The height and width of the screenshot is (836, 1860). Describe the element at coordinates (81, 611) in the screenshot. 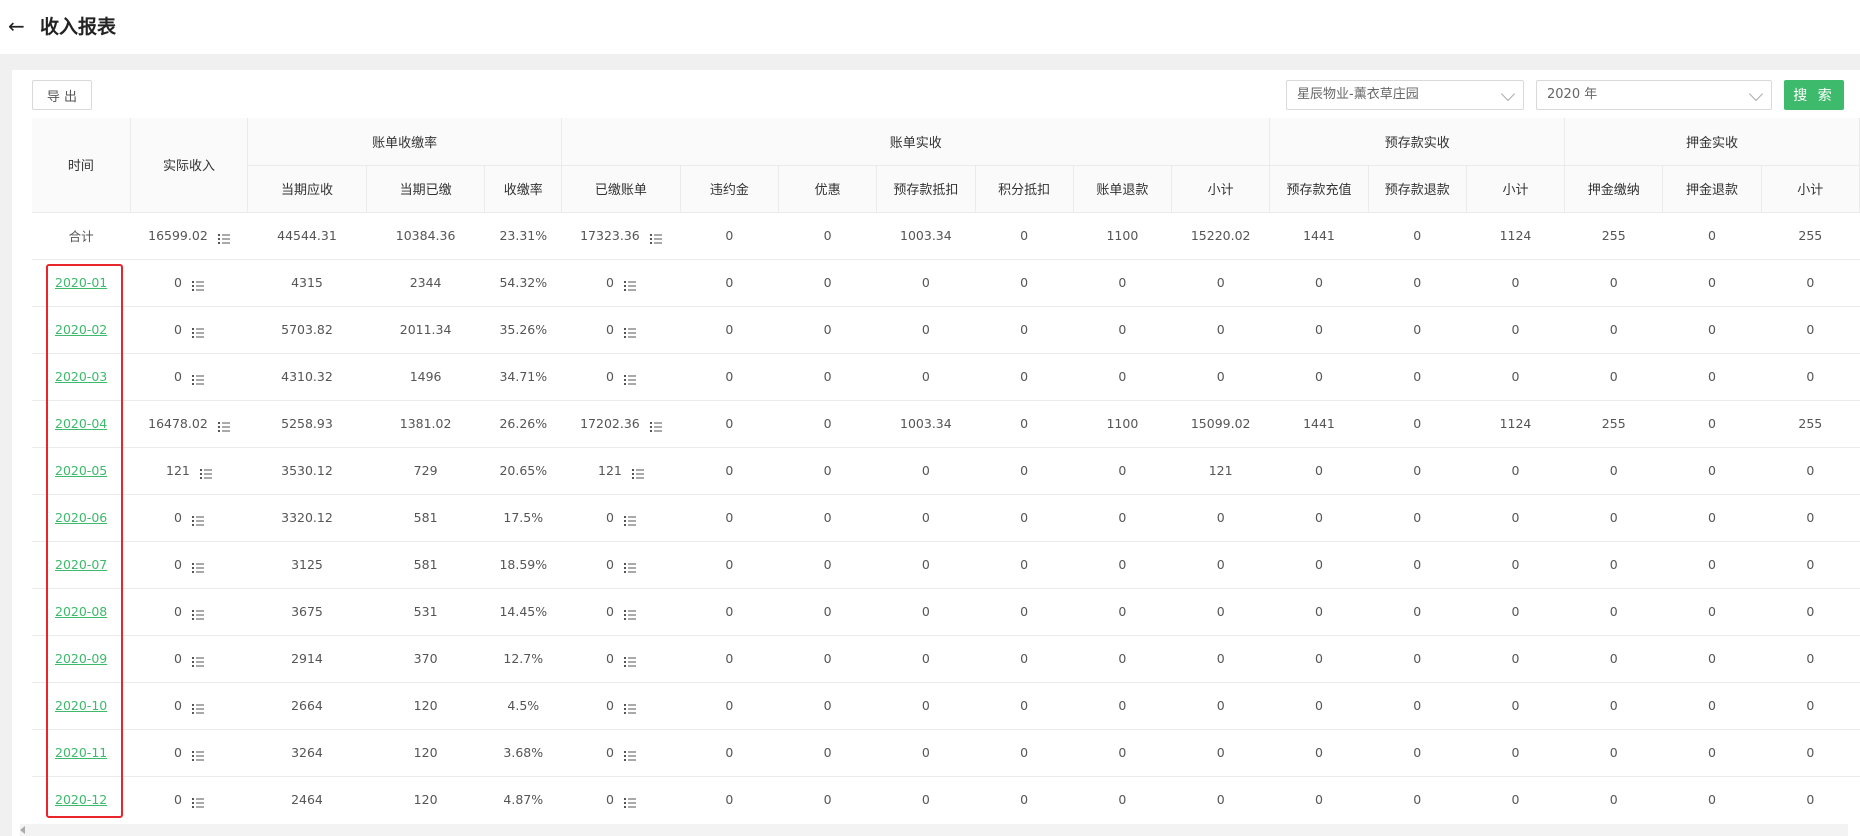

I see `month-link: 2020-08` at that location.